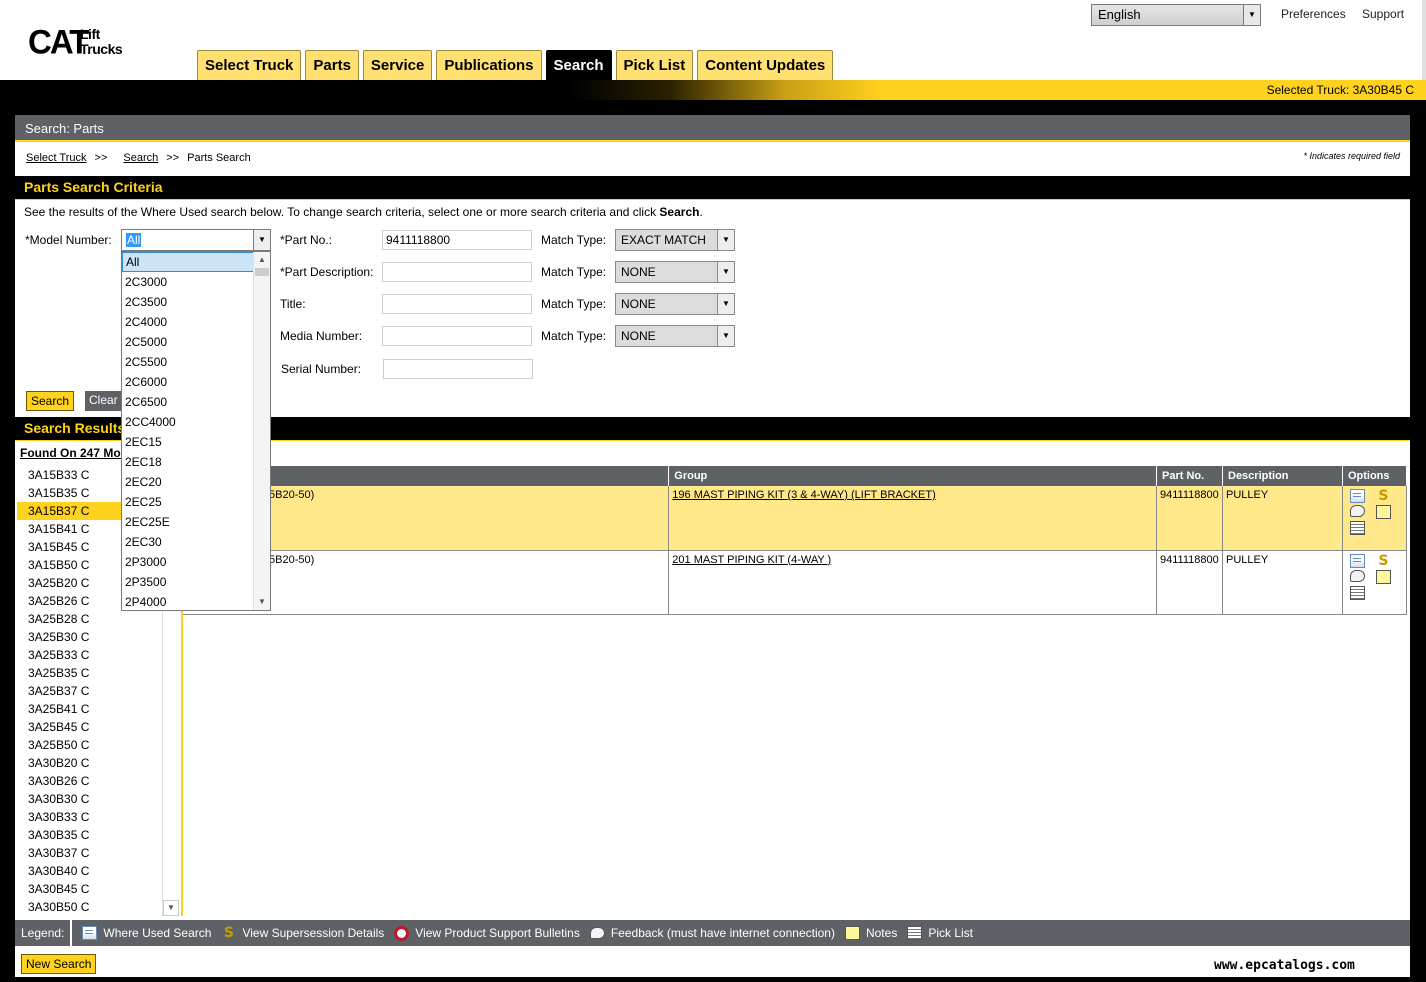 The width and height of the screenshot is (1426, 982). I want to click on model-list-item: 3A25B30 C, so click(97, 637).